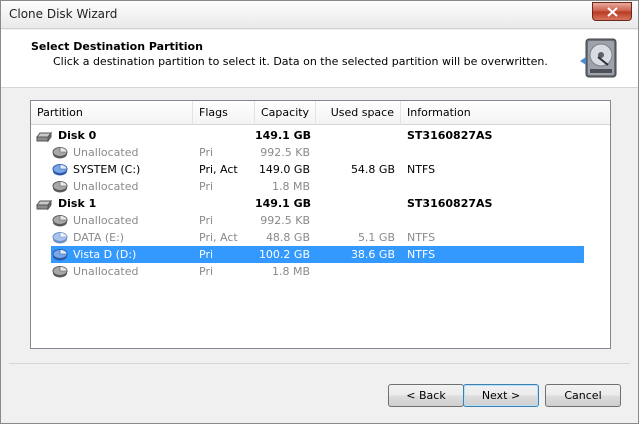 This screenshot has height=424, width=639. I want to click on column-used-space: Used space, so click(358, 113).